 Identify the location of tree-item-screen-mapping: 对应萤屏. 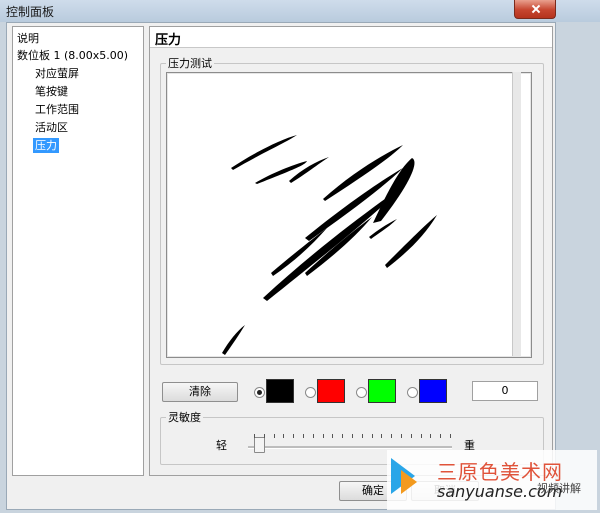
(57, 73).